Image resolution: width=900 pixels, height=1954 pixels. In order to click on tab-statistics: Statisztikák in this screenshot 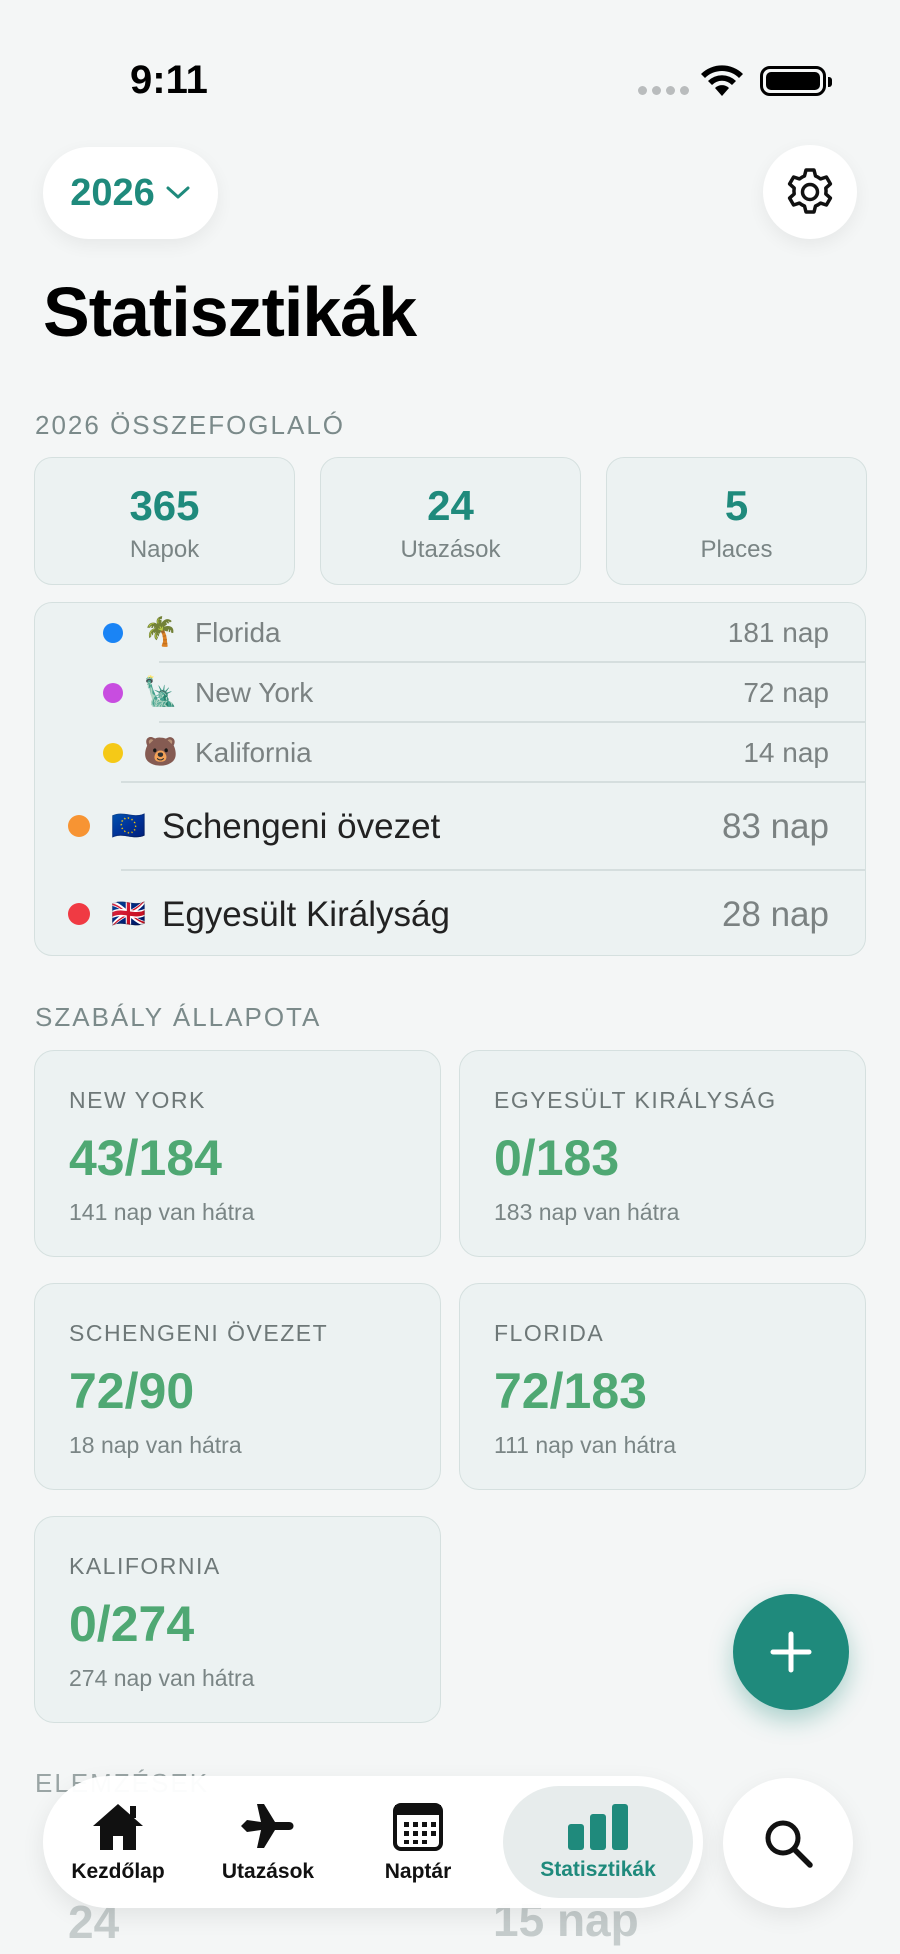, I will do `click(598, 1842)`.